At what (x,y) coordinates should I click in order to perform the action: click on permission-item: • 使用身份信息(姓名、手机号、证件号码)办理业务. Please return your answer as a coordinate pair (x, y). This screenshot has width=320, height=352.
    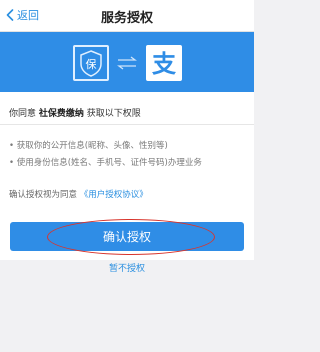
    Looking at the image, I should click on (105, 163).